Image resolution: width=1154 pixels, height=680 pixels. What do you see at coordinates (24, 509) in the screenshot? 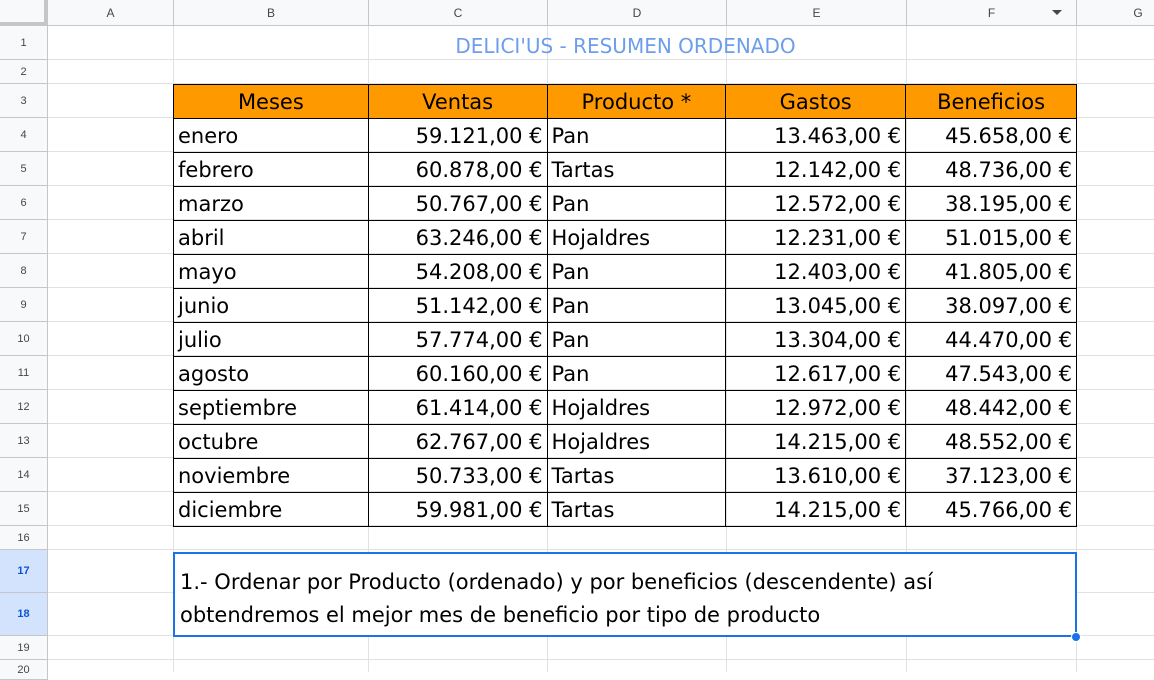
I see `row-header-15: 15` at bounding box center [24, 509].